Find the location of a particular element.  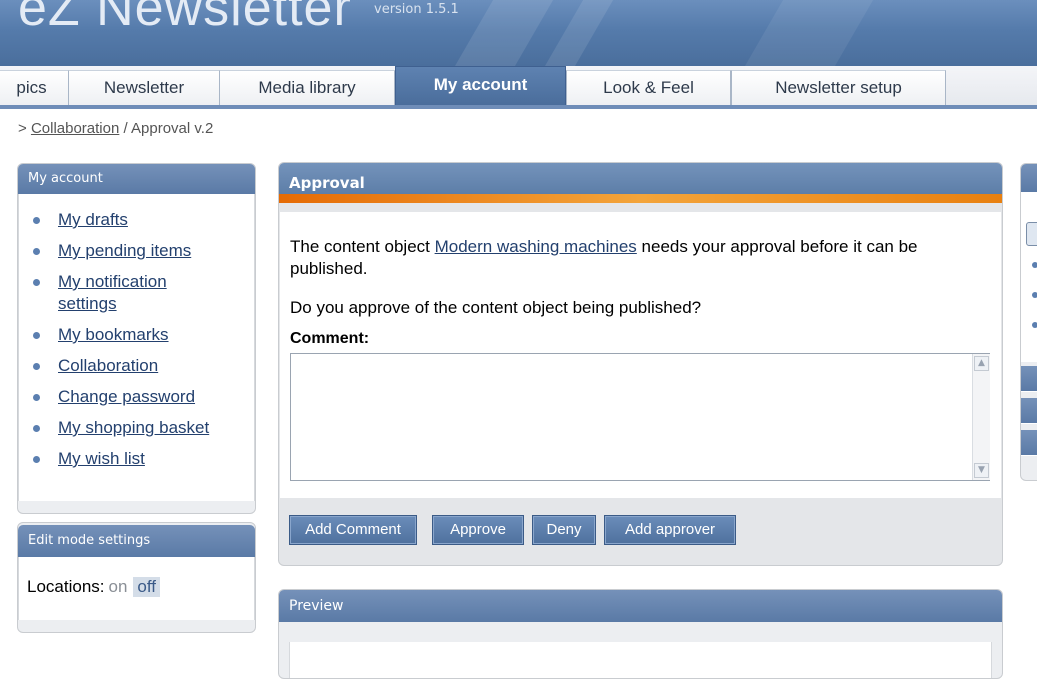

menu-item-my-bookmarks: My bookmarks is located at coordinates (136, 335).